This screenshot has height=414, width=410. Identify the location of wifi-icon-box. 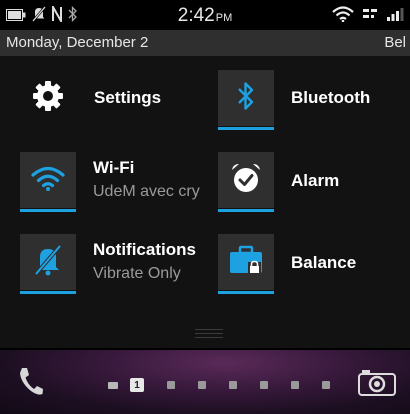
(48, 182).